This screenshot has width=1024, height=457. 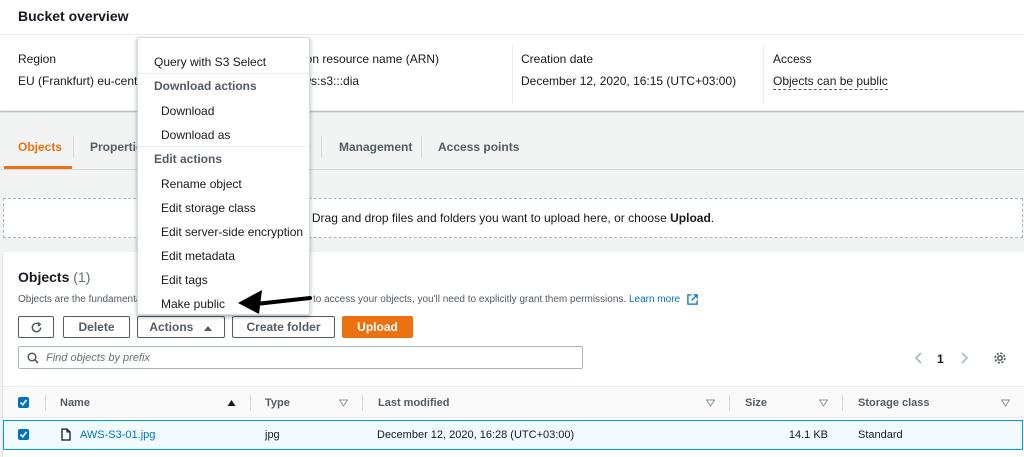 What do you see at coordinates (690, 218) in the screenshot?
I see `dropzone-upload-word: Upload` at bounding box center [690, 218].